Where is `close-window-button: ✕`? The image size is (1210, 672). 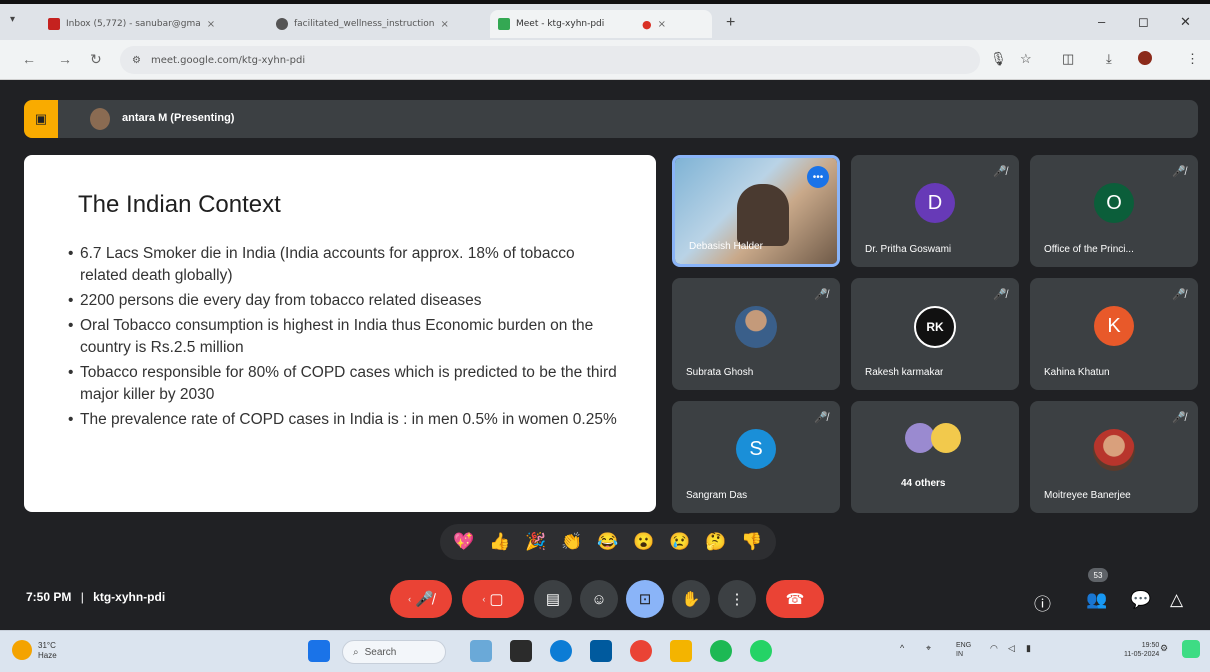 close-window-button: ✕ is located at coordinates (1185, 22).